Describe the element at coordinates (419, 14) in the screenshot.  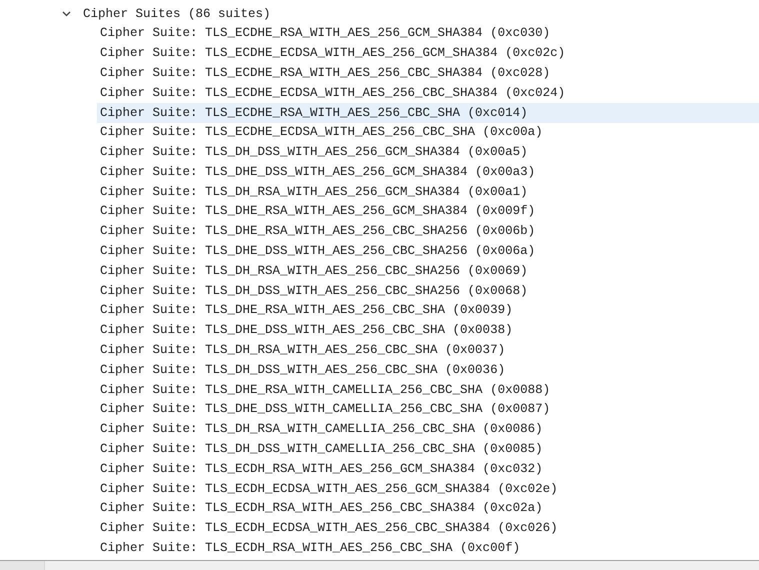
I see `tree-item: Cipher Suites (86 suites)` at that location.